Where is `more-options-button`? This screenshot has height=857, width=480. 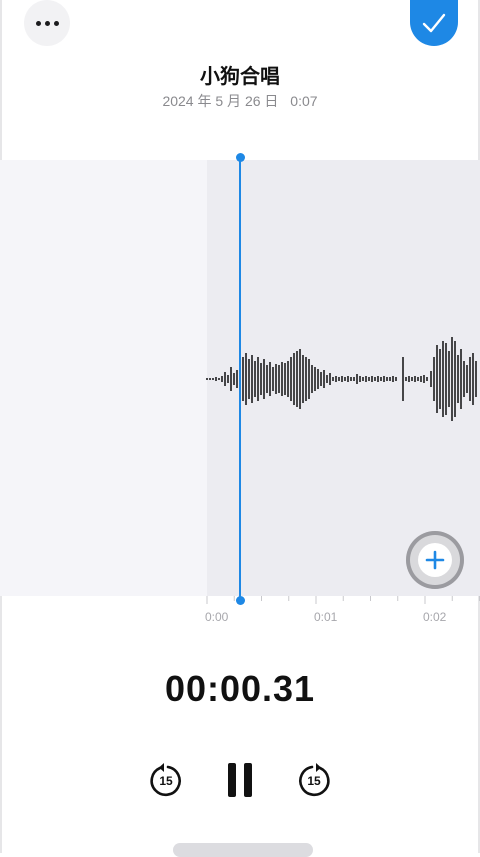 more-options-button is located at coordinates (47, 23).